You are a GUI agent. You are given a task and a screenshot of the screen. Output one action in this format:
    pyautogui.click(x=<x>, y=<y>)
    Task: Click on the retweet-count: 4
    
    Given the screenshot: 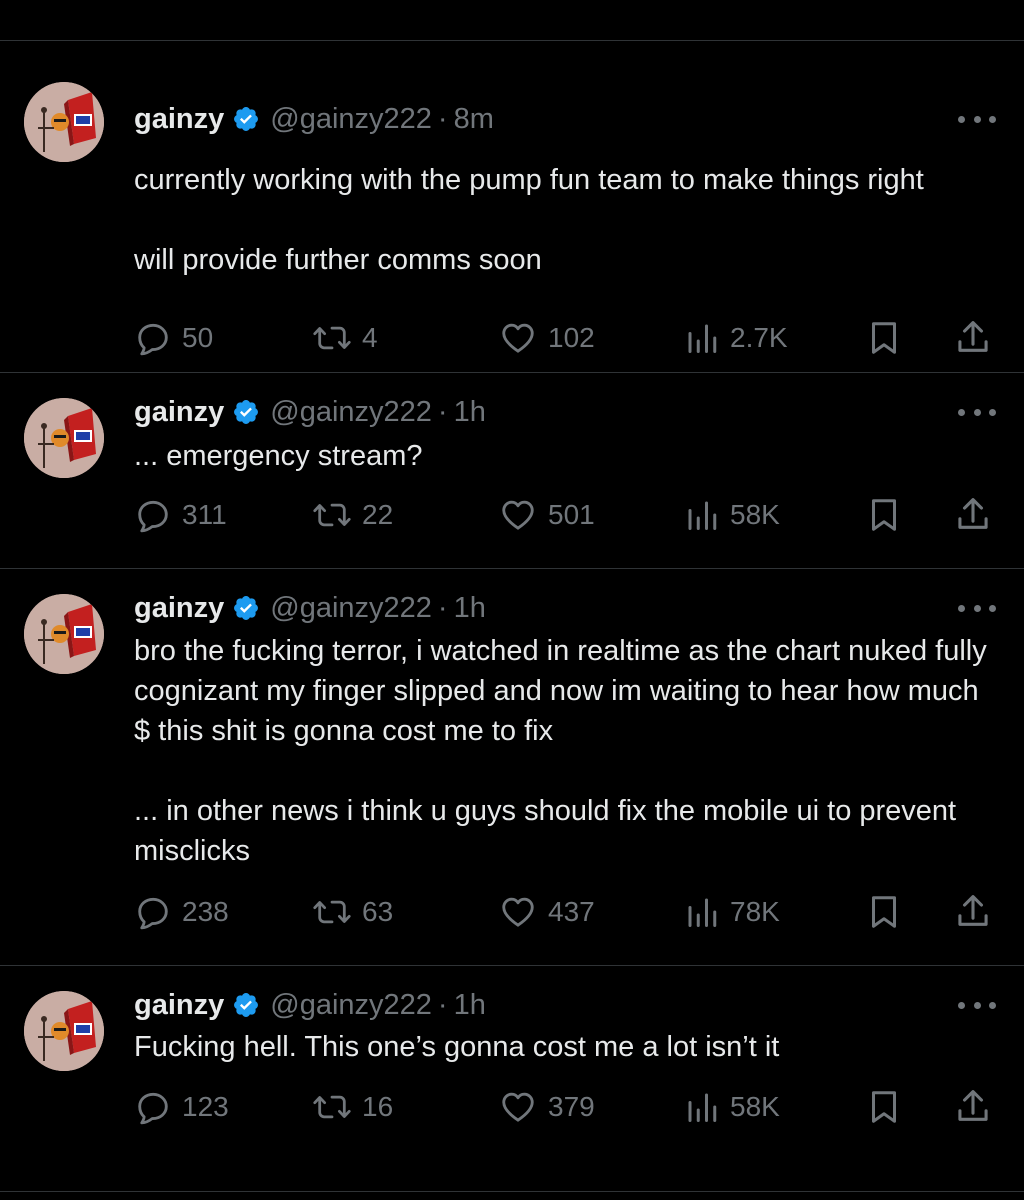 What is the action you would take?
    pyautogui.click(x=370, y=337)
    